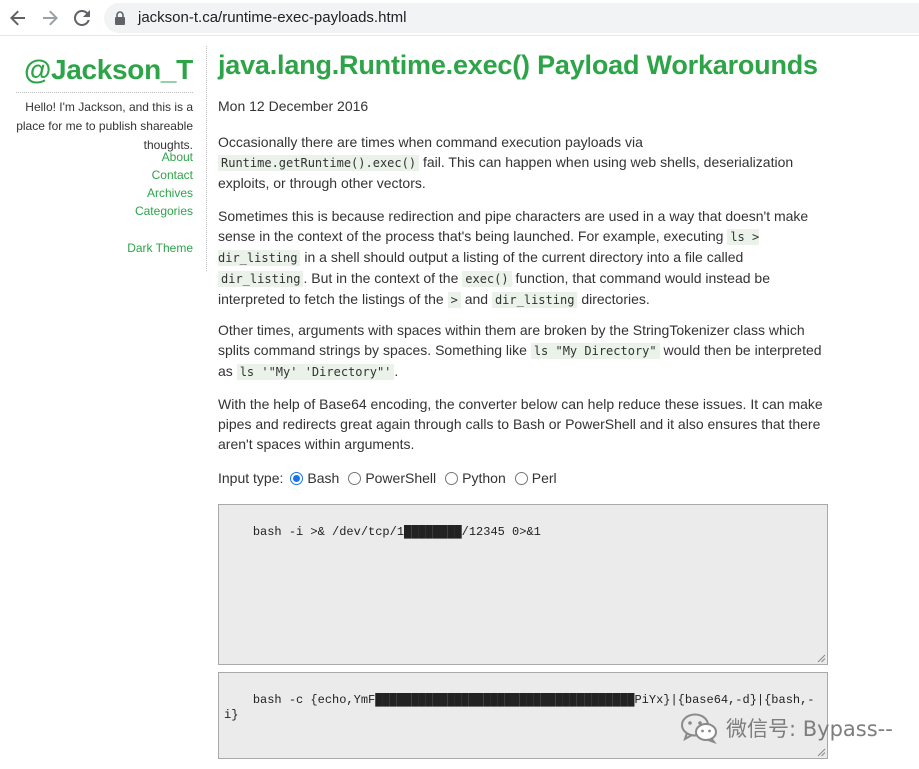 Image resolution: width=919 pixels, height=769 pixels. What do you see at coordinates (120, 18) in the screenshot?
I see `lock-icon` at bounding box center [120, 18].